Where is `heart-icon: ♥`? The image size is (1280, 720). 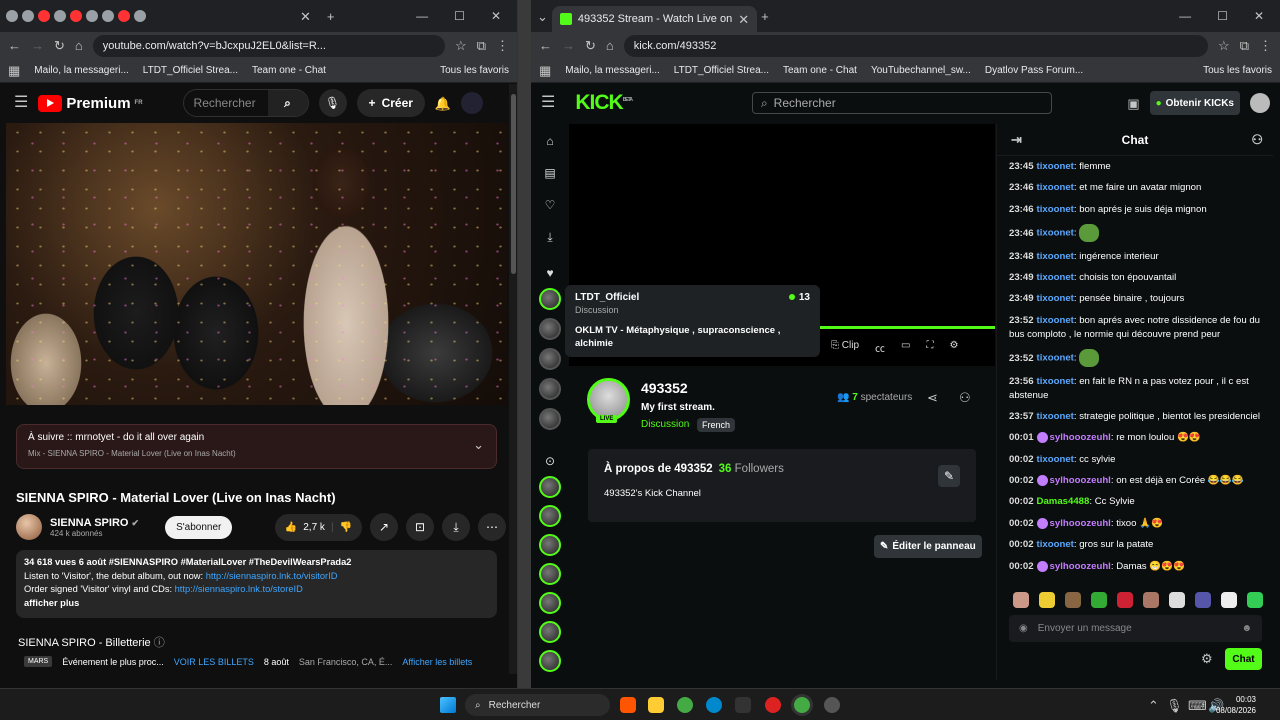
heart-icon: ♥ is located at coordinates (550, 275).